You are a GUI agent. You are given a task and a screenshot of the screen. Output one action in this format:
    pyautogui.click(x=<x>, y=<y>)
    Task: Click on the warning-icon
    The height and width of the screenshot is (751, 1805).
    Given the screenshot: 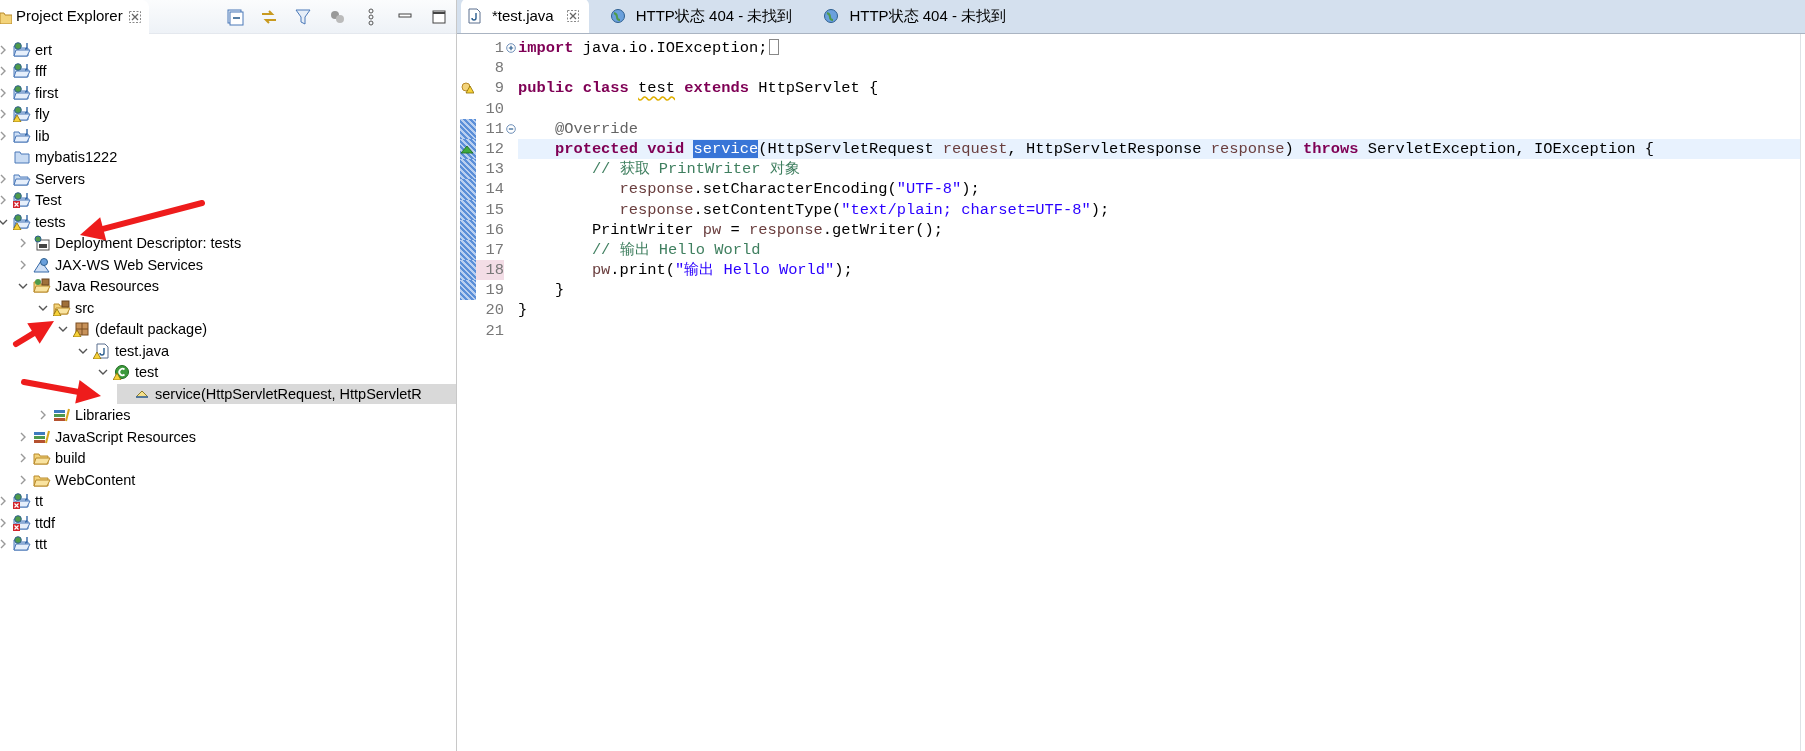 What is the action you would take?
    pyautogui.click(x=467, y=88)
    